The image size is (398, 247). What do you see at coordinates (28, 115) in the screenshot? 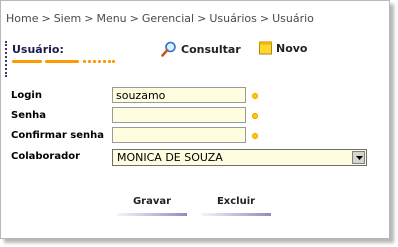
I see `senha-label: Senha` at bounding box center [28, 115].